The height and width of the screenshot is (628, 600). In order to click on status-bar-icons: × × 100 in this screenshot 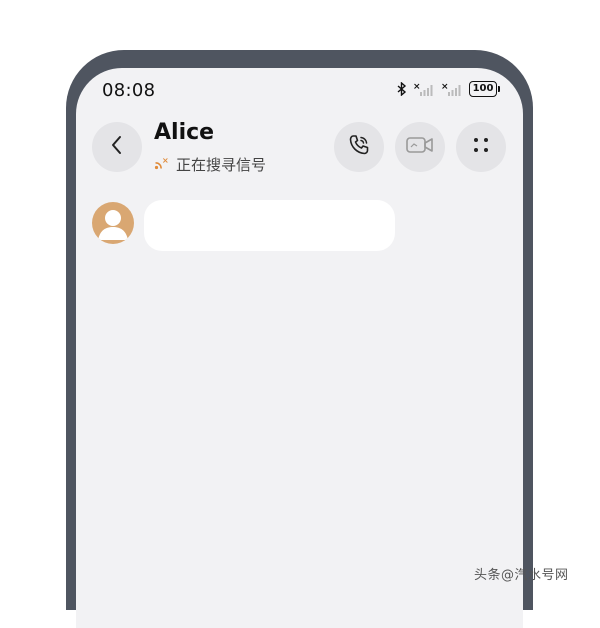, I will do `click(448, 89)`.